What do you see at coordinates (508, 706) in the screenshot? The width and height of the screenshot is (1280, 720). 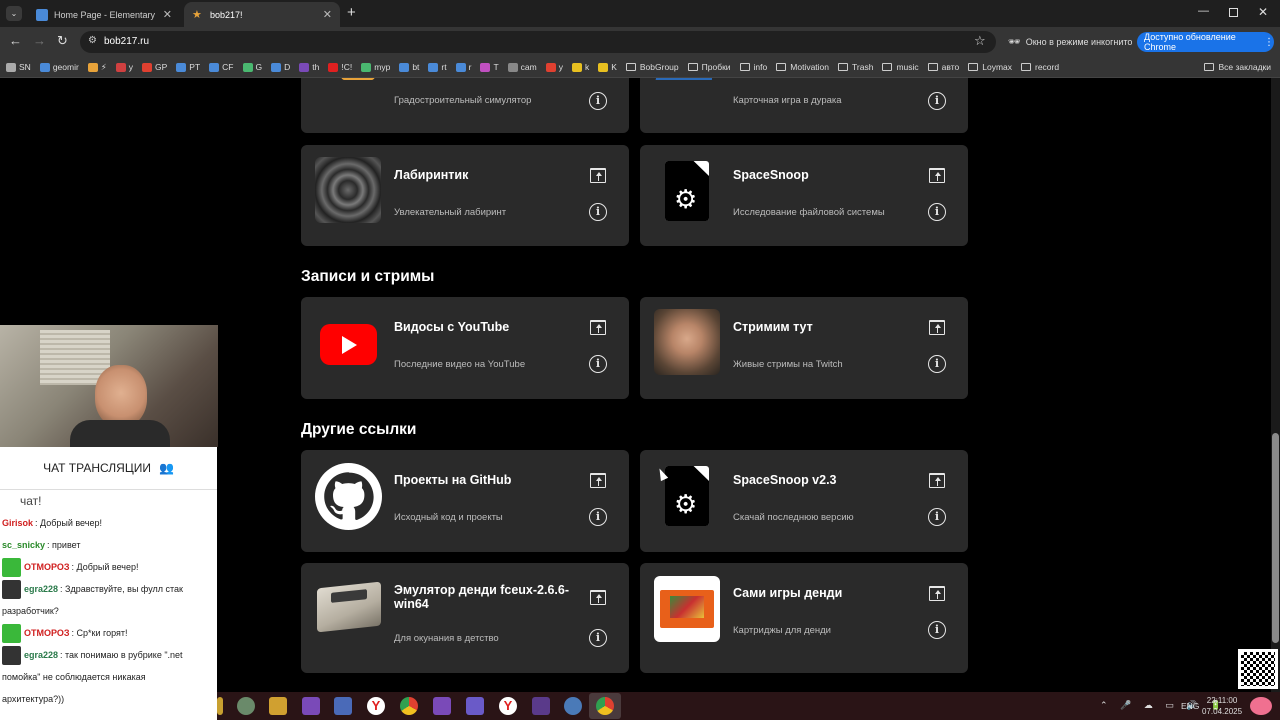 I see `yandex-icon-2: Y` at bounding box center [508, 706].